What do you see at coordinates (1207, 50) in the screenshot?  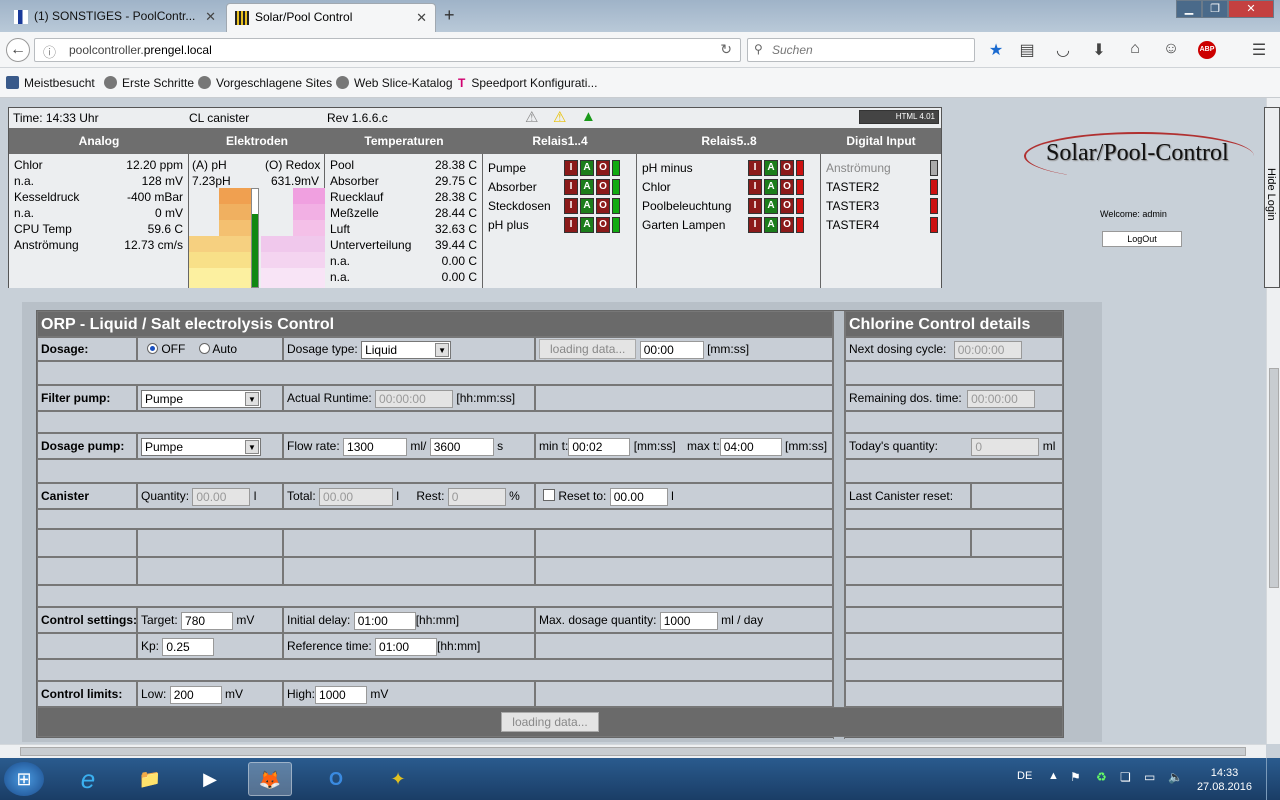 I see `adblock-icon: ABP` at bounding box center [1207, 50].